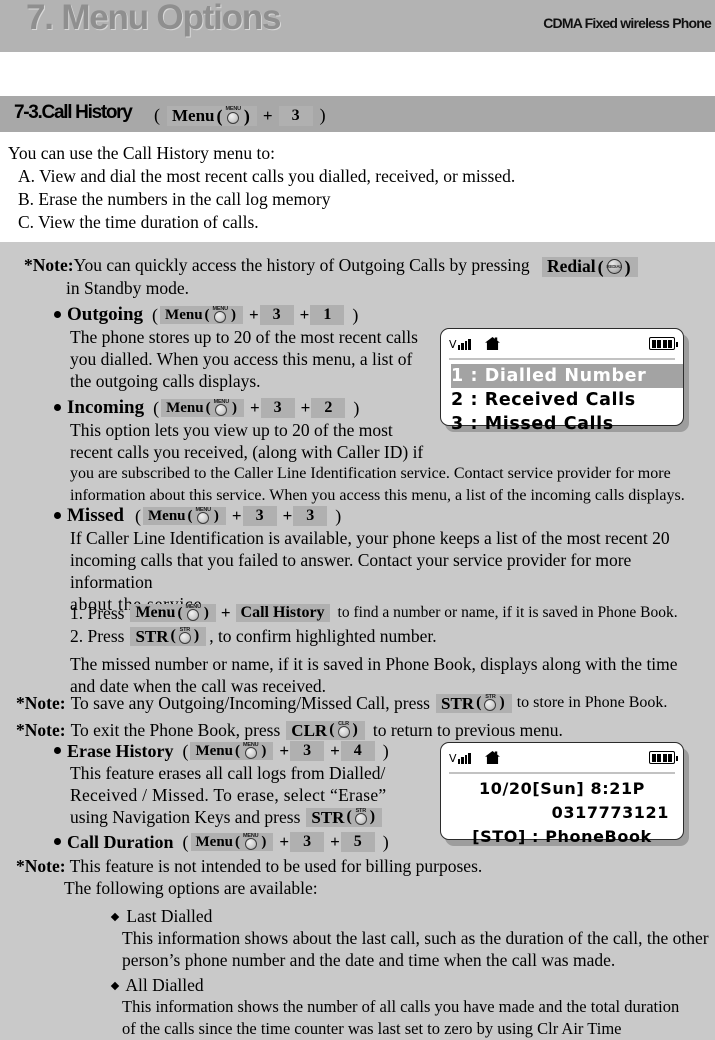 This screenshot has height=1040, width=715. Describe the element at coordinates (322, 115) in the screenshot. I see `paren-close: )` at that location.